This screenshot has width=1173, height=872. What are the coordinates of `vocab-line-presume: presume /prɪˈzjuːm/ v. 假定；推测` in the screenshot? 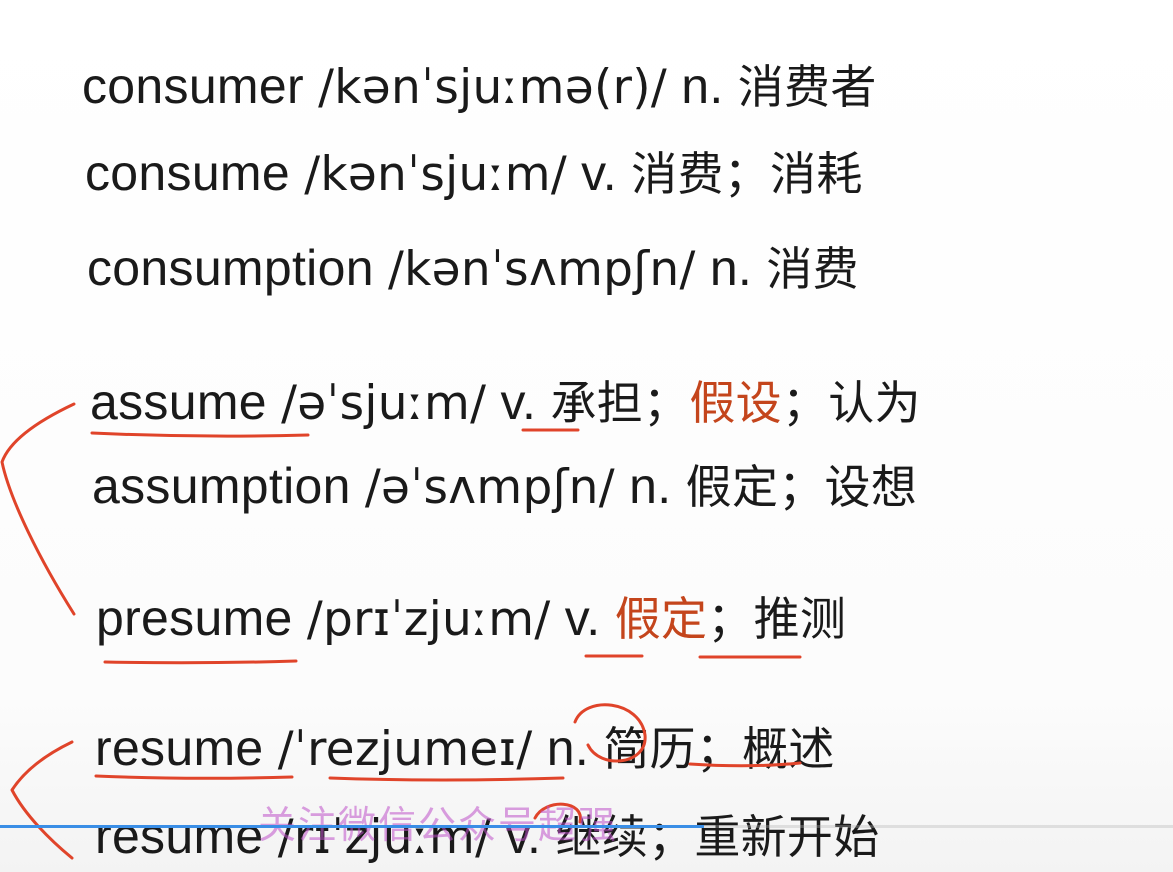 It's located at (471, 619).